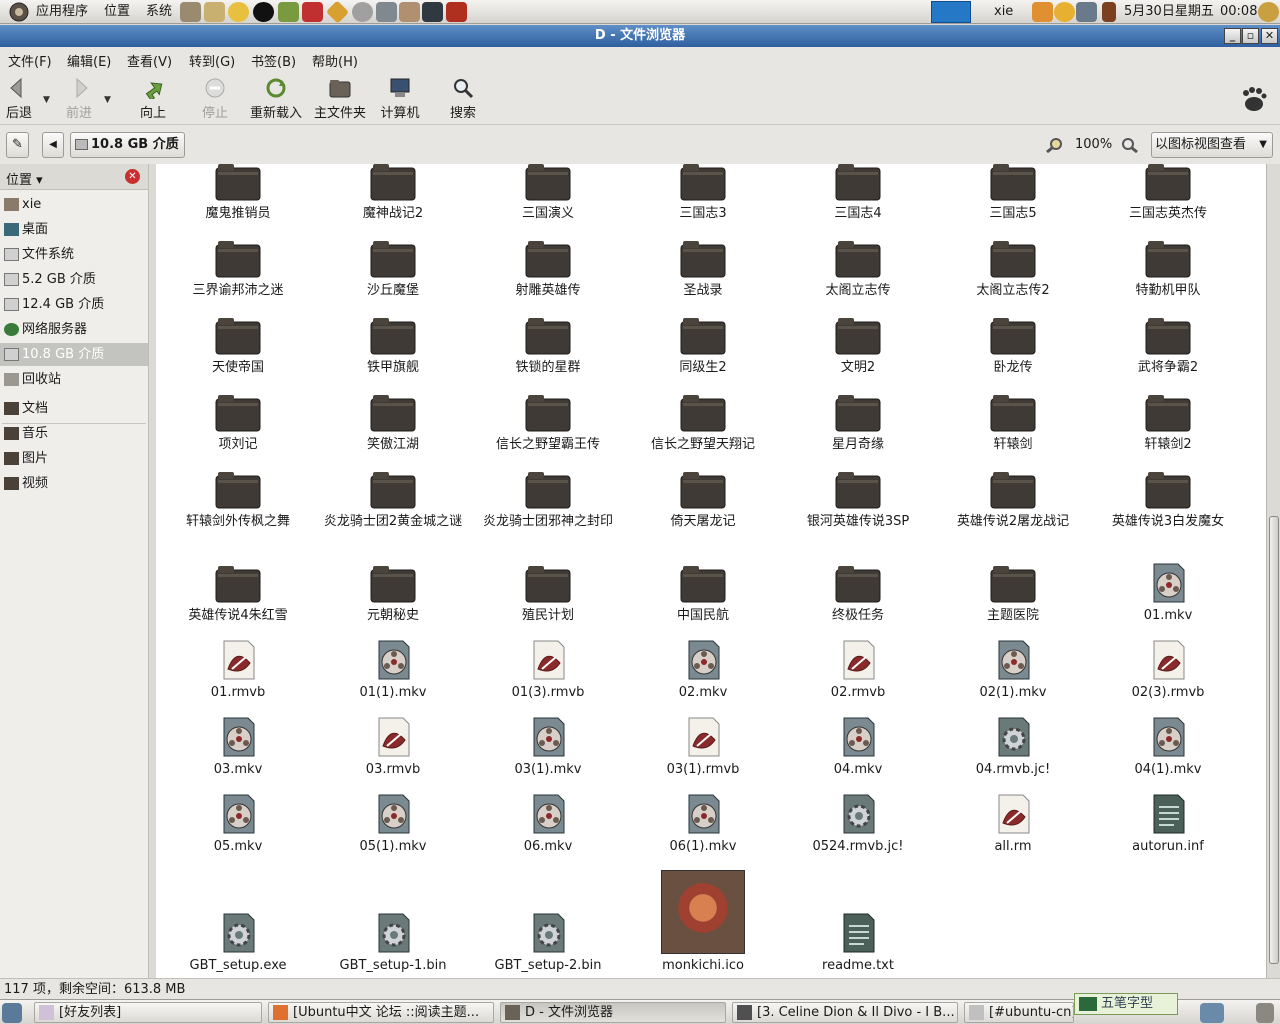 This screenshot has height=1024, width=1280. I want to click on sidebar-item: 回收站, so click(74, 379).